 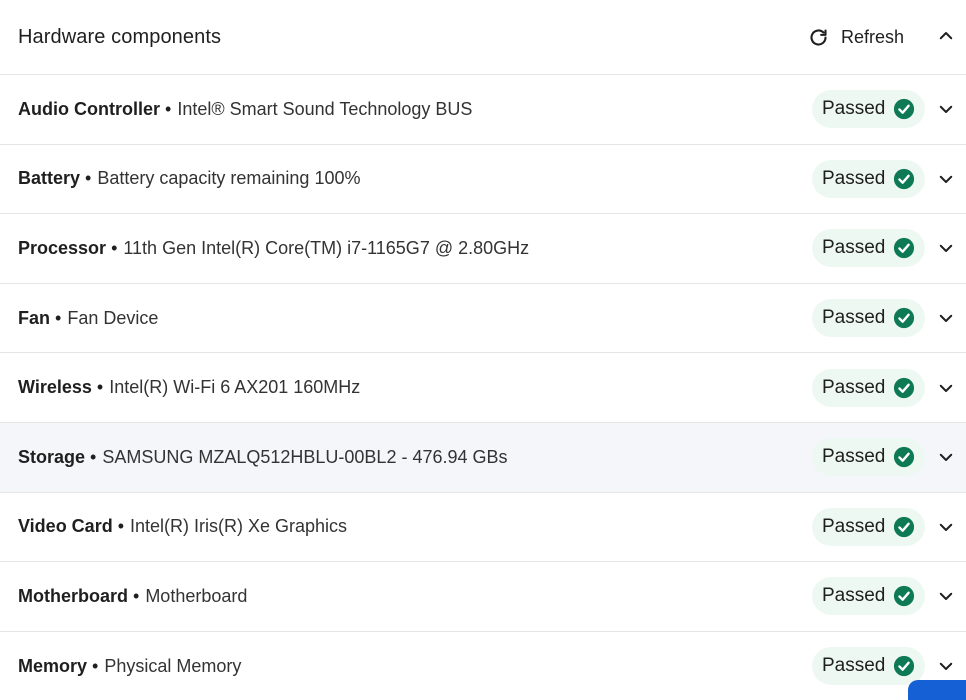 What do you see at coordinates (49, 178) in the screenshot?
I see `component-name: Battery` at bounding box center [49, 178].